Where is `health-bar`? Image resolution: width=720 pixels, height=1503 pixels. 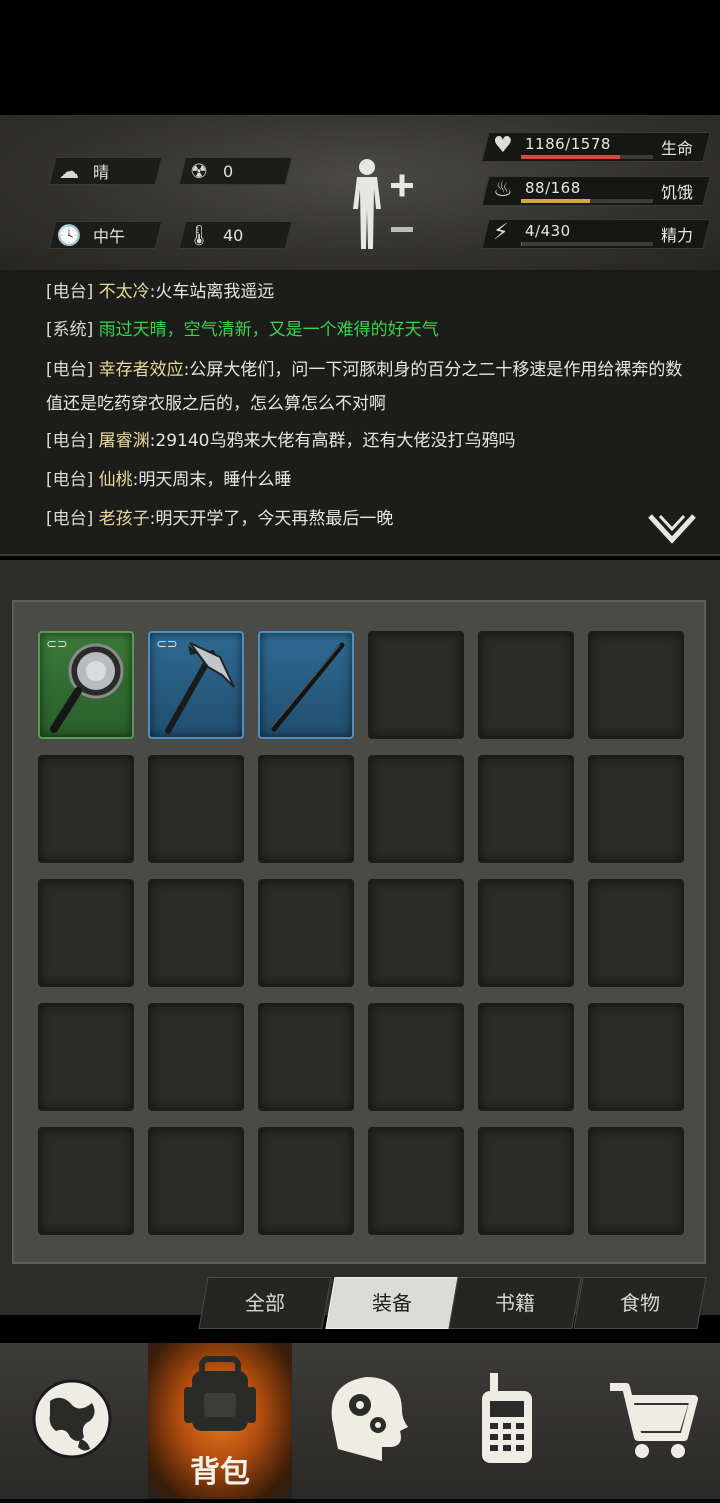 health-bar is located at coordinates (587, 157).